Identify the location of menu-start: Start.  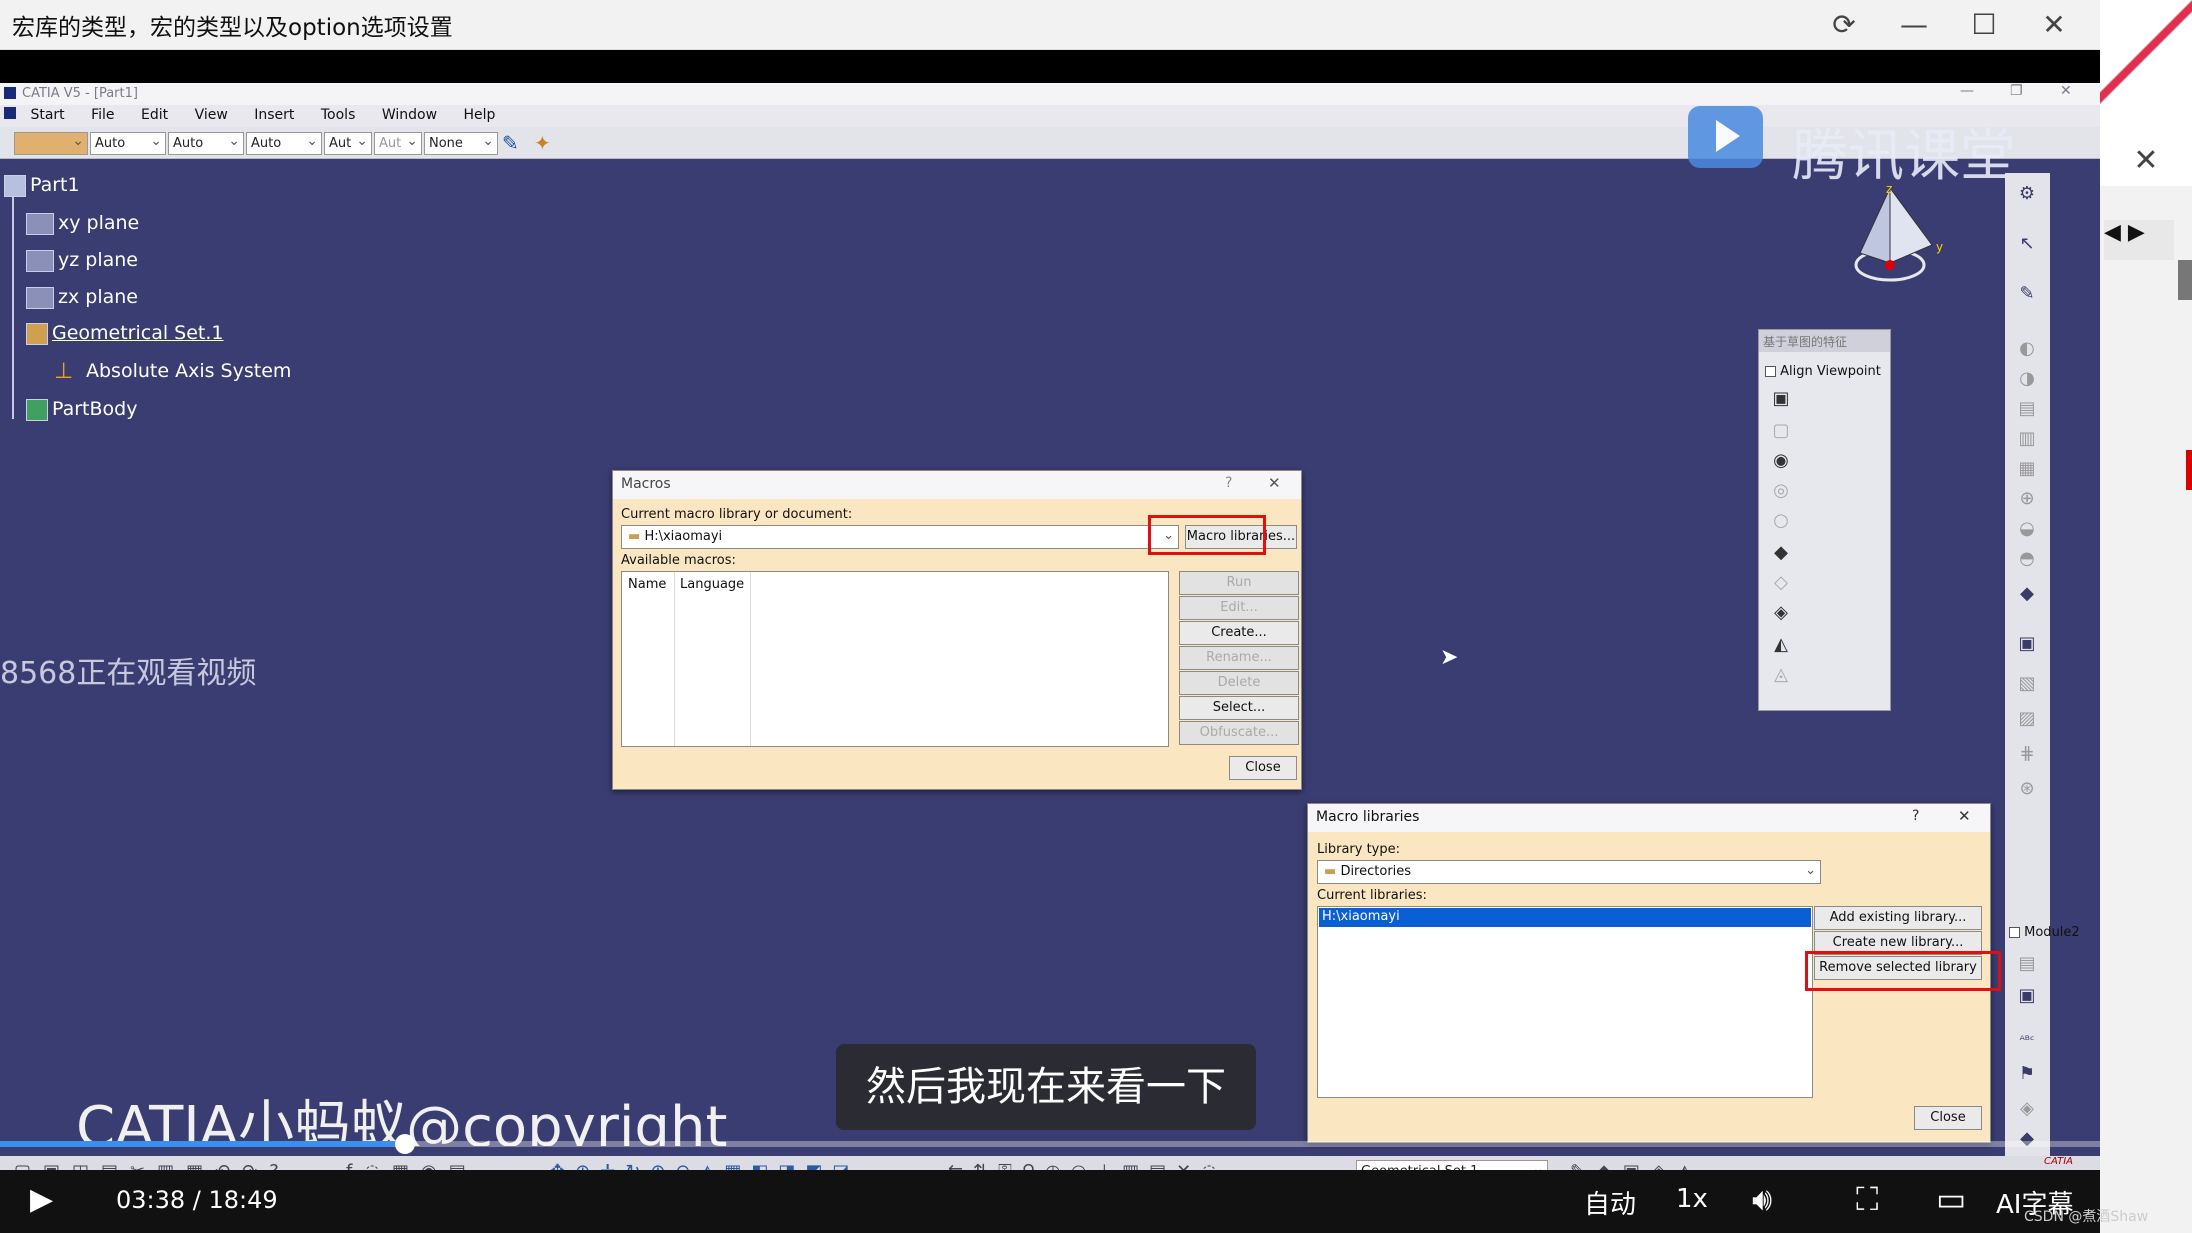
(47, 114).